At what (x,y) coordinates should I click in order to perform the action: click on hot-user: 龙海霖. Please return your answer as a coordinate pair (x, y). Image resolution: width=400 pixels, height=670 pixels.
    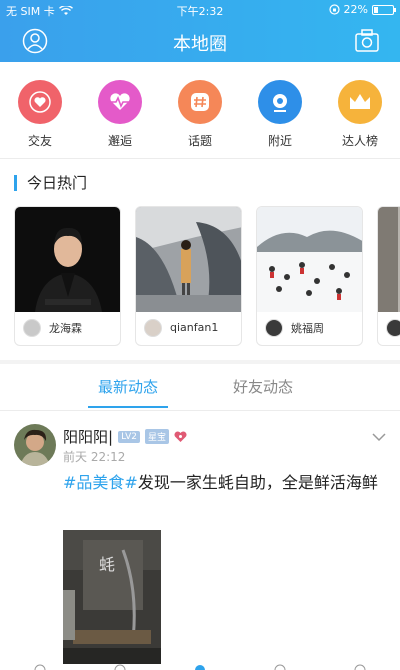
    Looking at the image, I should click on (67, 327).